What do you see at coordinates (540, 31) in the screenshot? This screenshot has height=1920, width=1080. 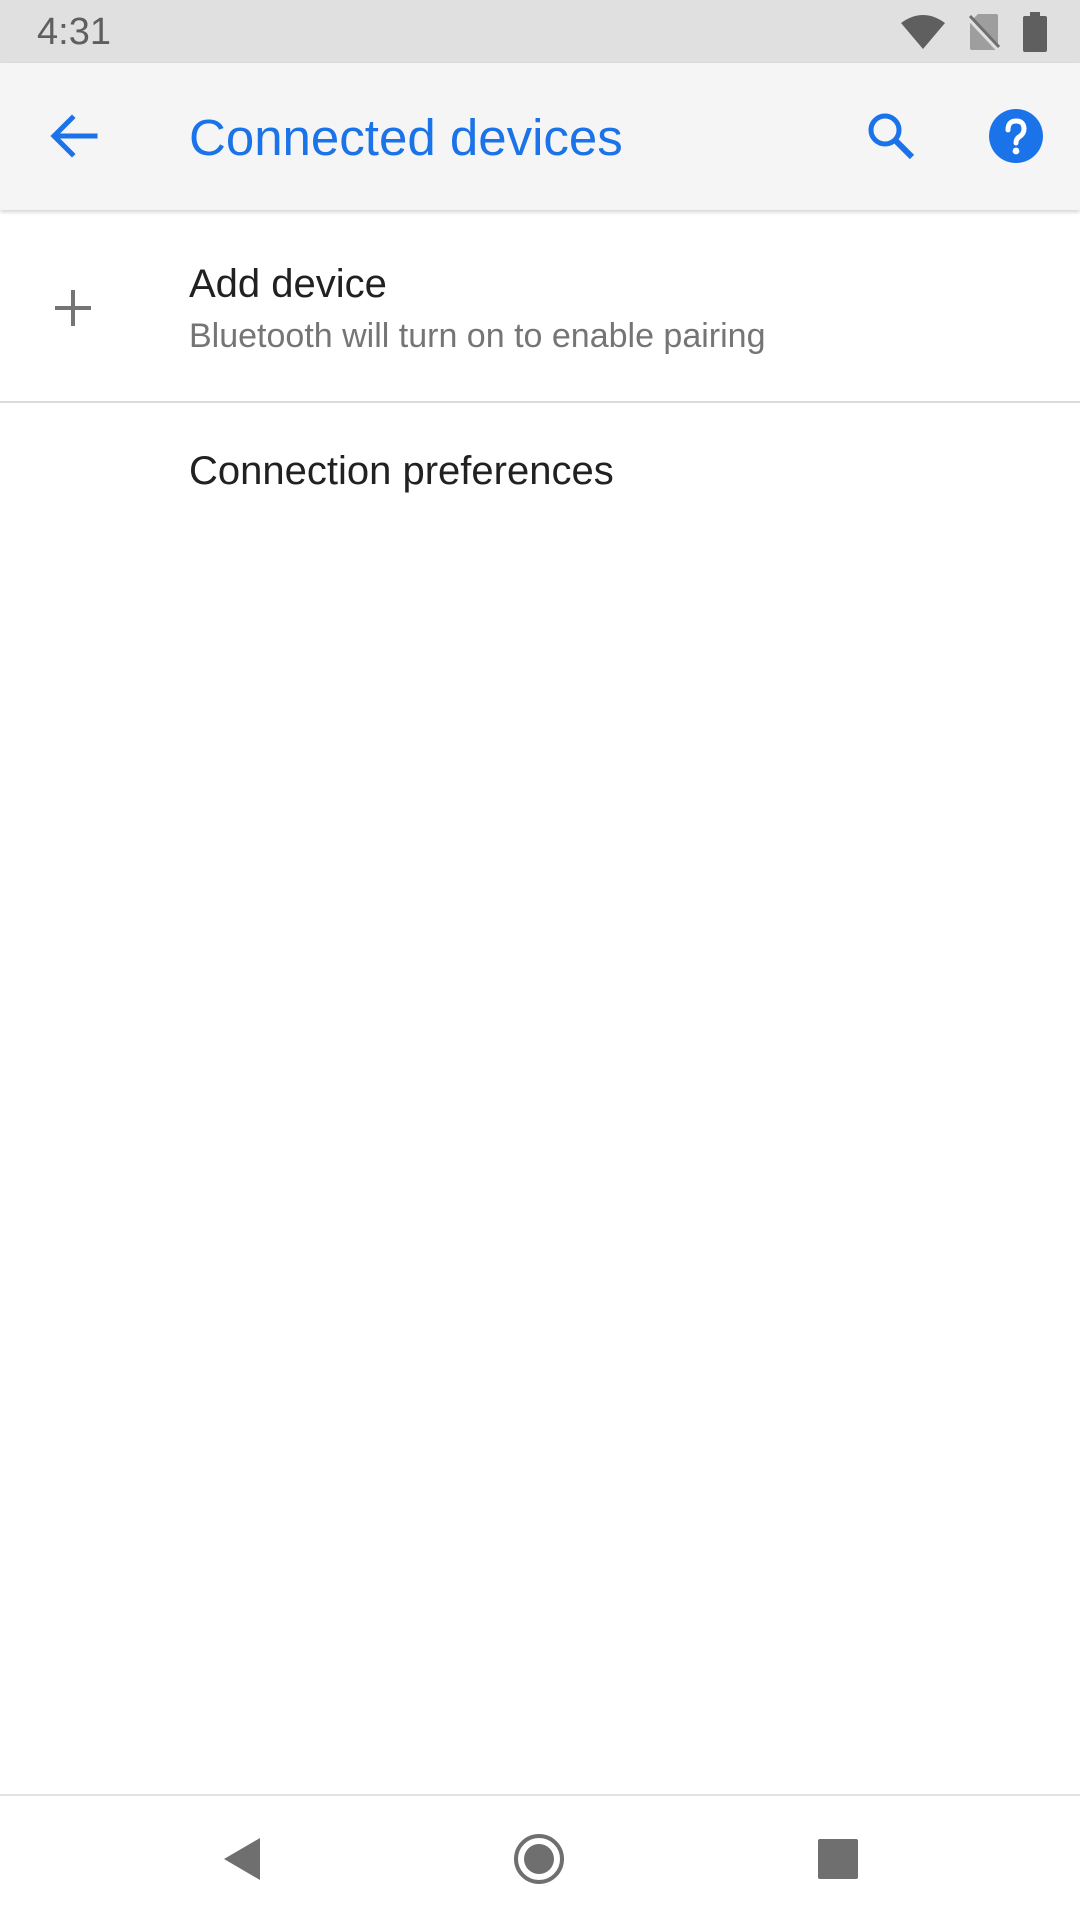 I see `status-bar: 4:31` at bounding box center [540, 31].